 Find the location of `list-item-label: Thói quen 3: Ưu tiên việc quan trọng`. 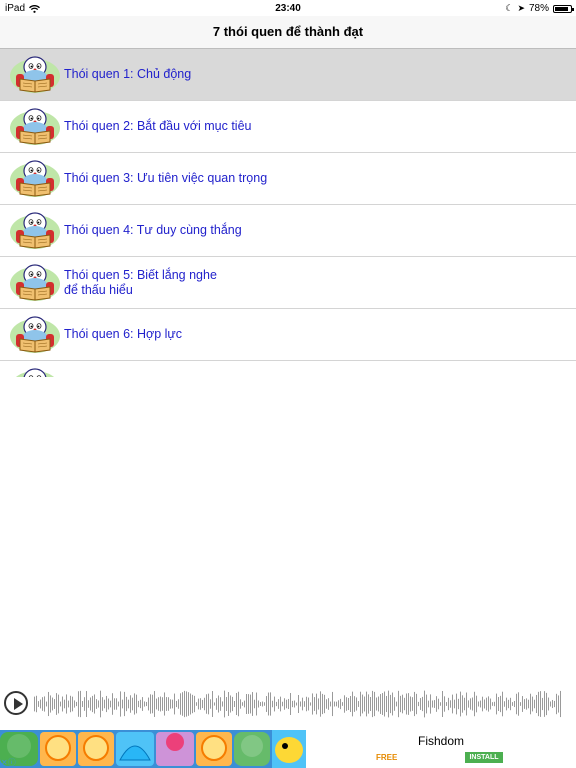

list-item-label: Thói quen 3: Ưu tiên việc quan trọng is located at coordinates (166, 178).